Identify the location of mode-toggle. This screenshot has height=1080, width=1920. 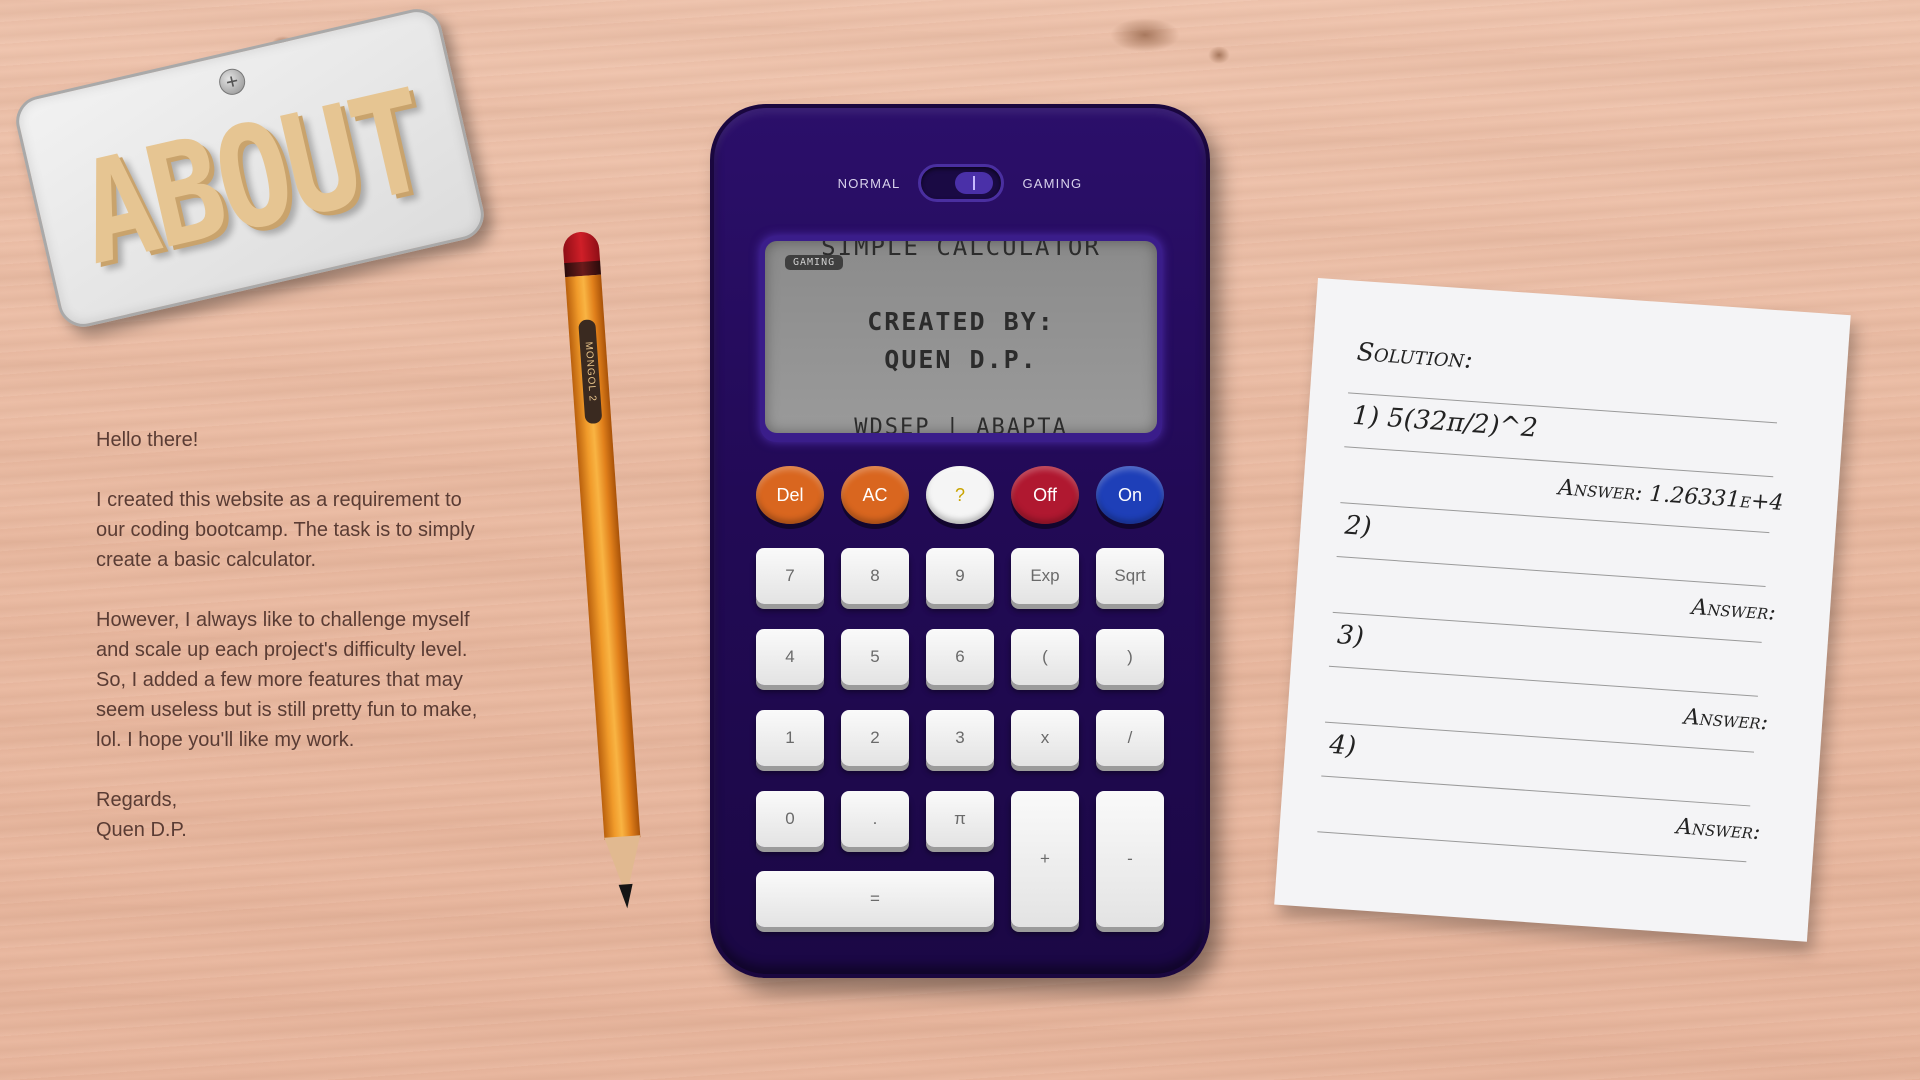
(961, 183).